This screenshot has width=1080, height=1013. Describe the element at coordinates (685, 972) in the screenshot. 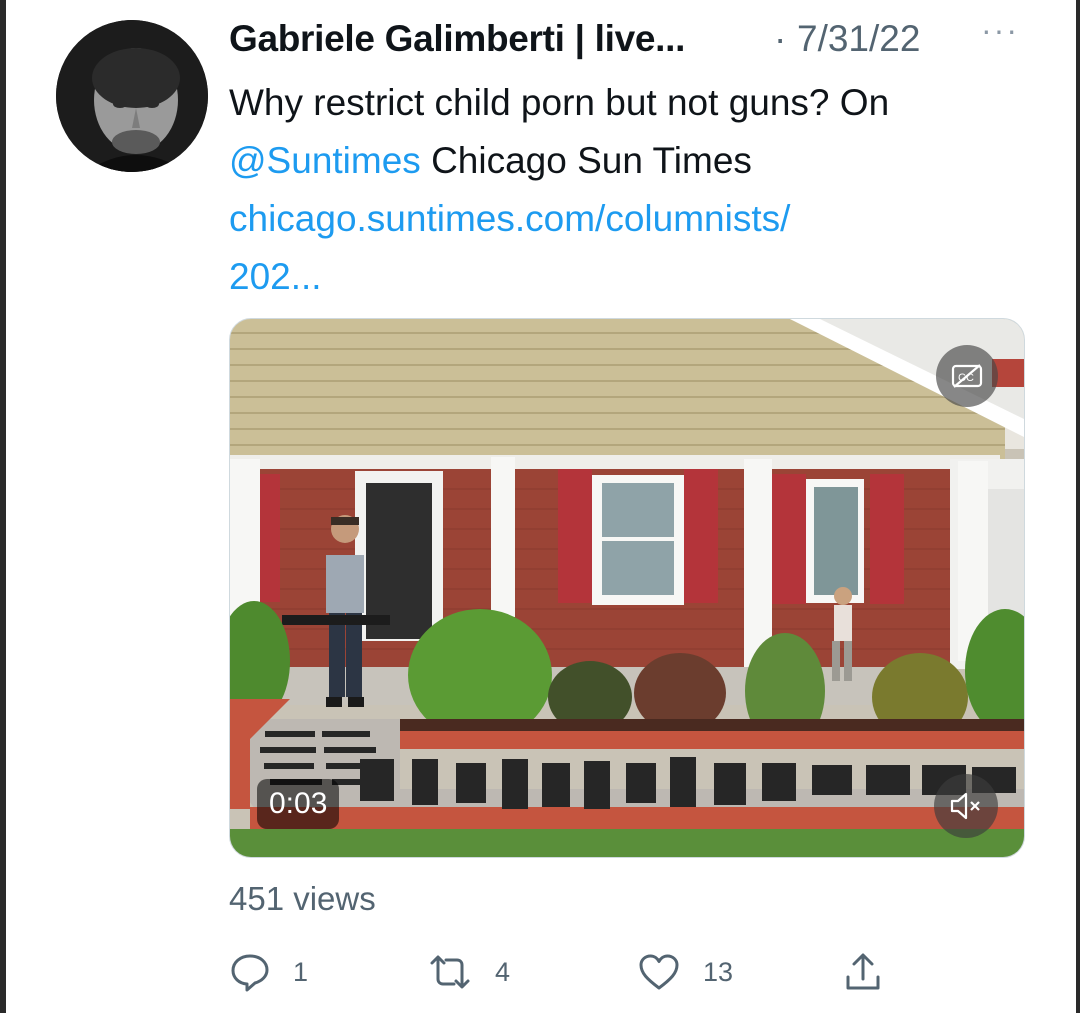

I see `like-button: 13` at that location.